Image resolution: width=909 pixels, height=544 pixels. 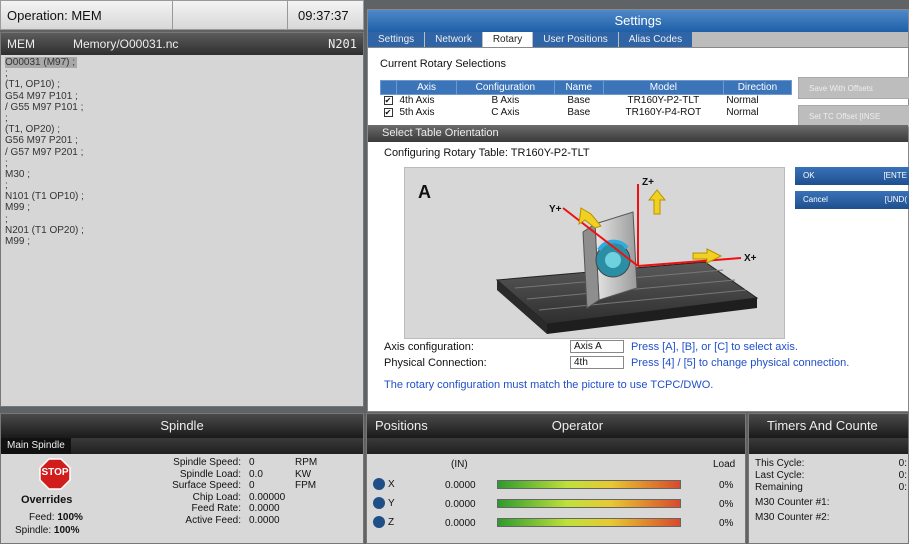 I want to click on program-block: N201, so click(x=342, y=44).